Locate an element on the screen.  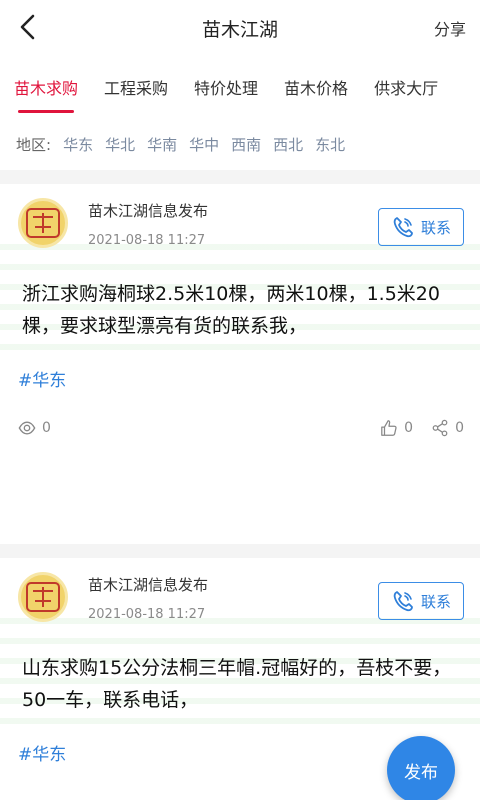
region-item-east: 华东 is located at coordinates (78, 144).